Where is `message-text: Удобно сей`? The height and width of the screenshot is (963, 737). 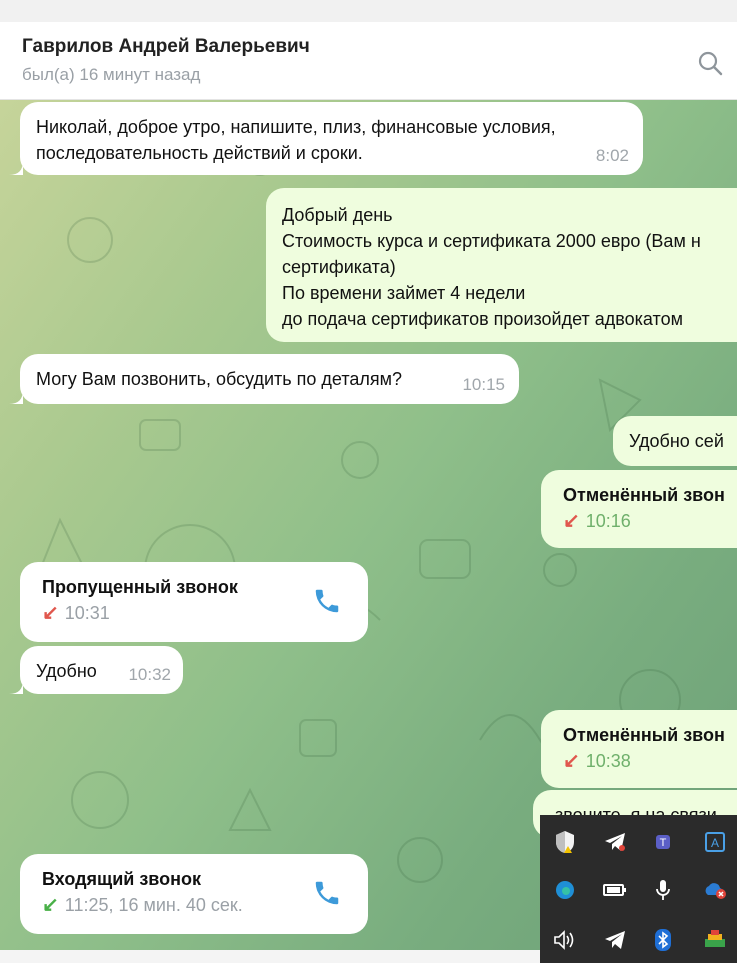
message-text: Удобно сей is located at coordinates (676, 441).